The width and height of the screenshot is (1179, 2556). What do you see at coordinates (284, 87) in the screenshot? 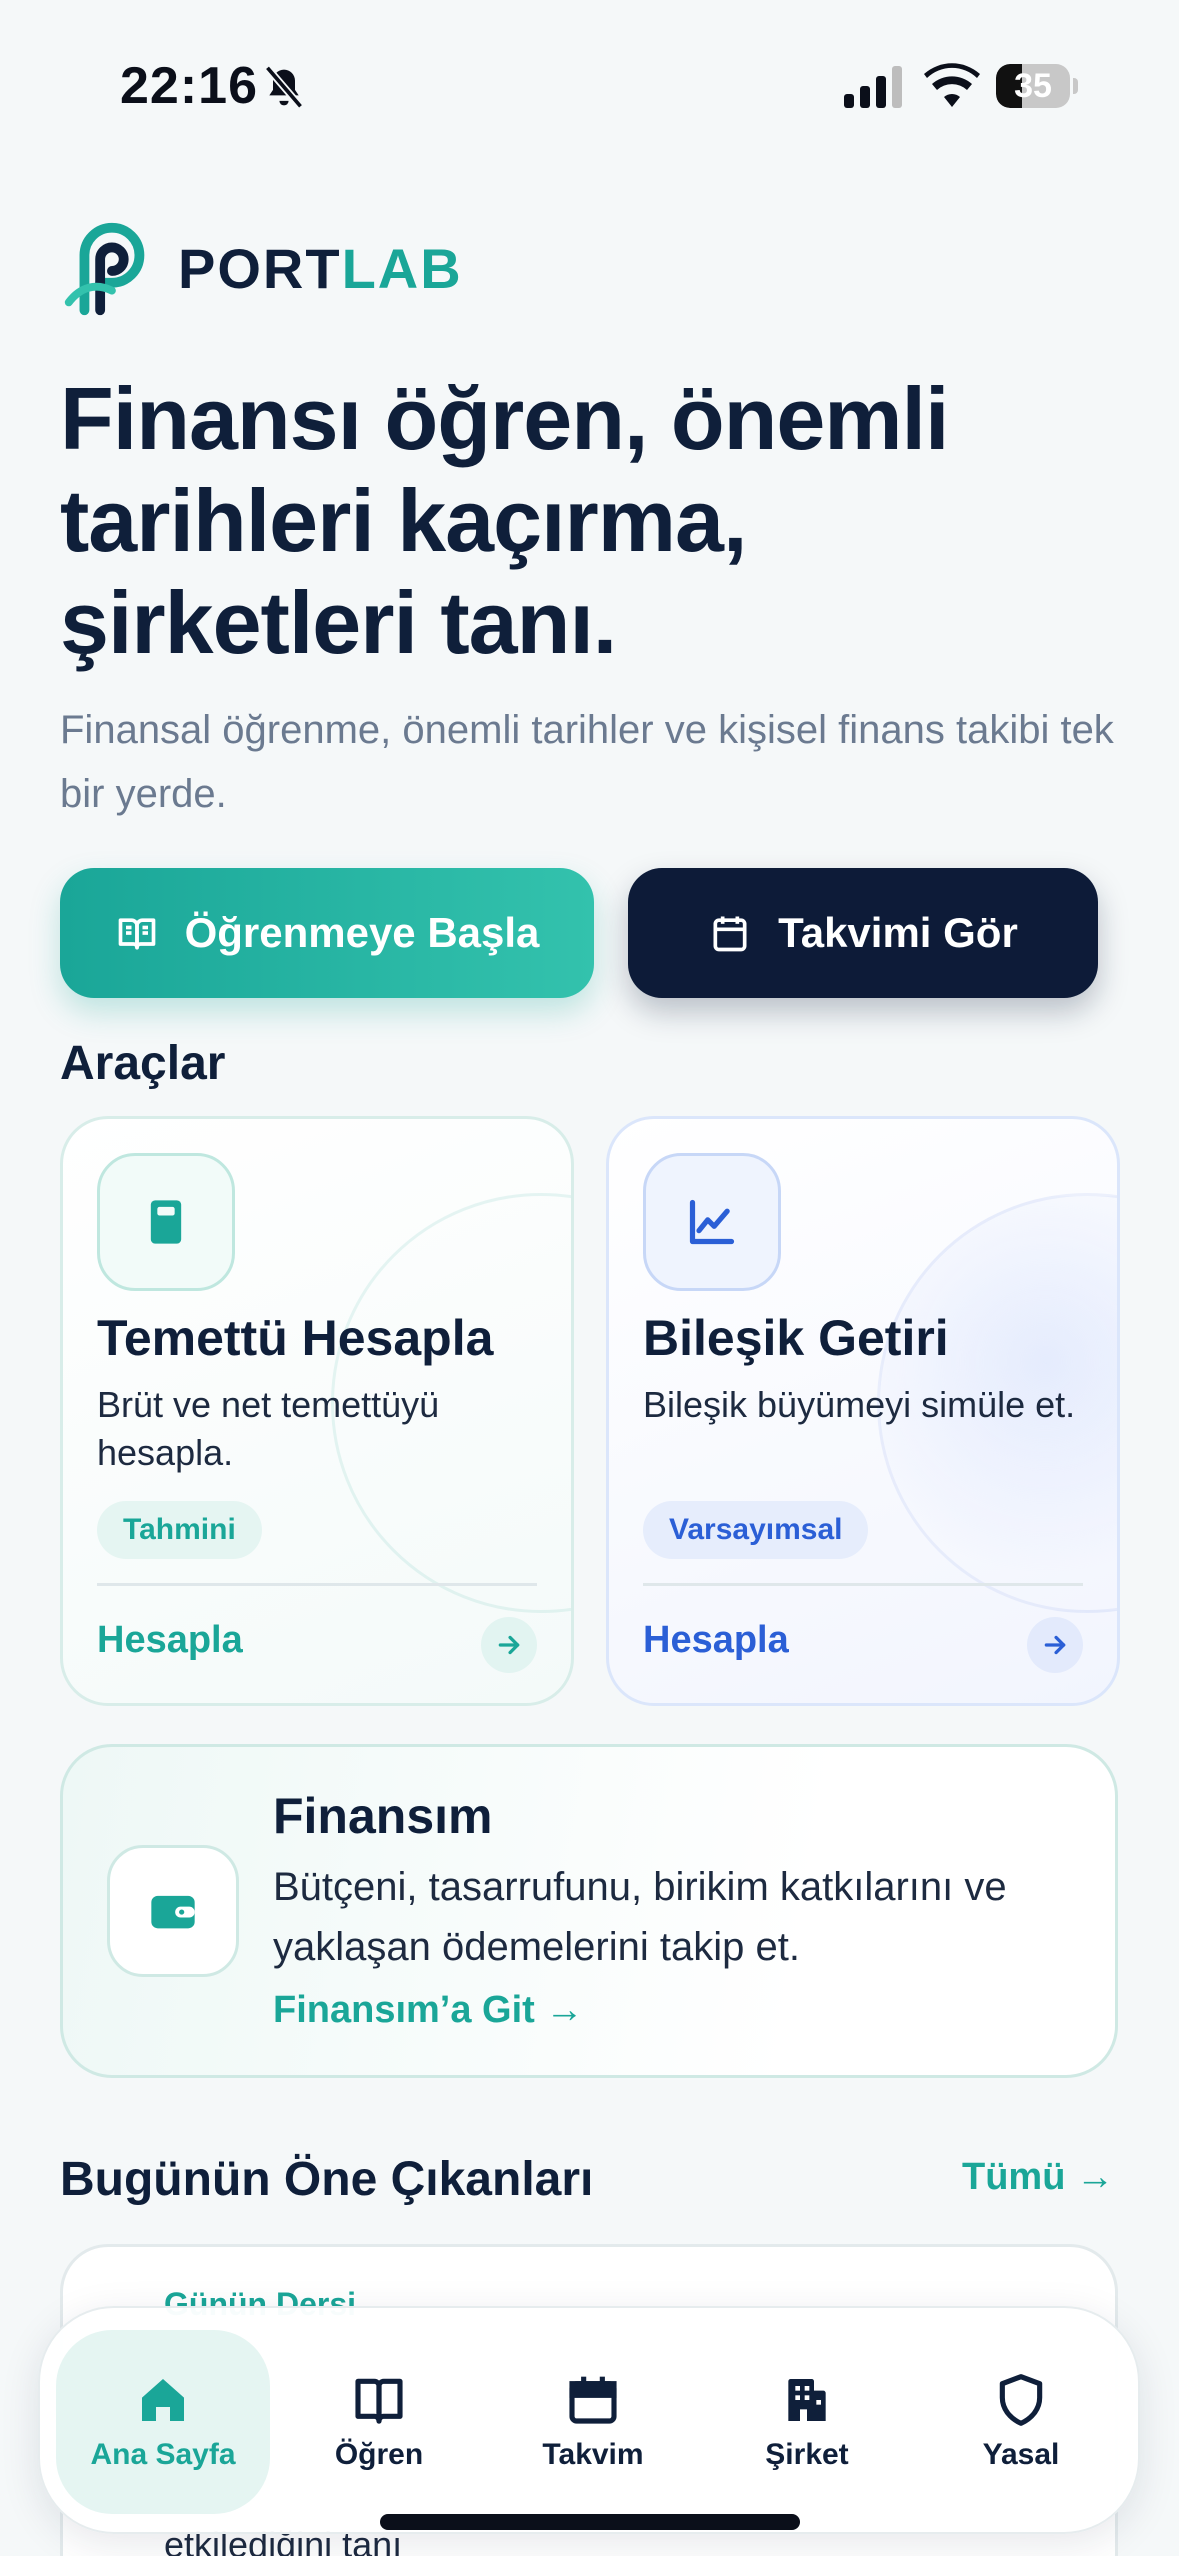
I see `bell-muted-icon` at bounding box center [284, 87].